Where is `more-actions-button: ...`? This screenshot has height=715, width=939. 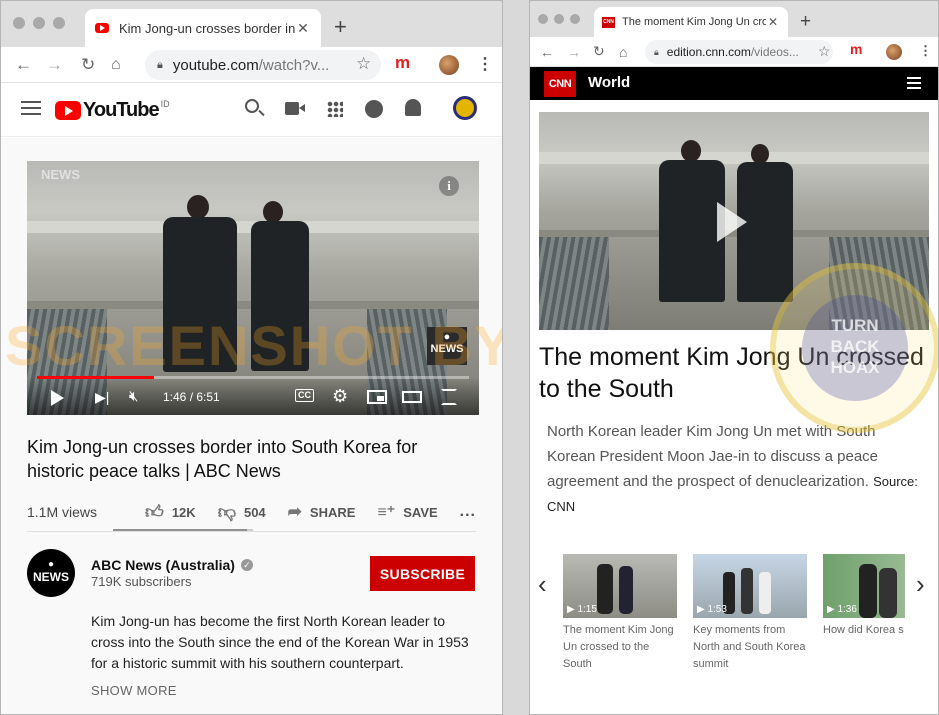 more-actions-button: ... is located at coordinates (468, 512).